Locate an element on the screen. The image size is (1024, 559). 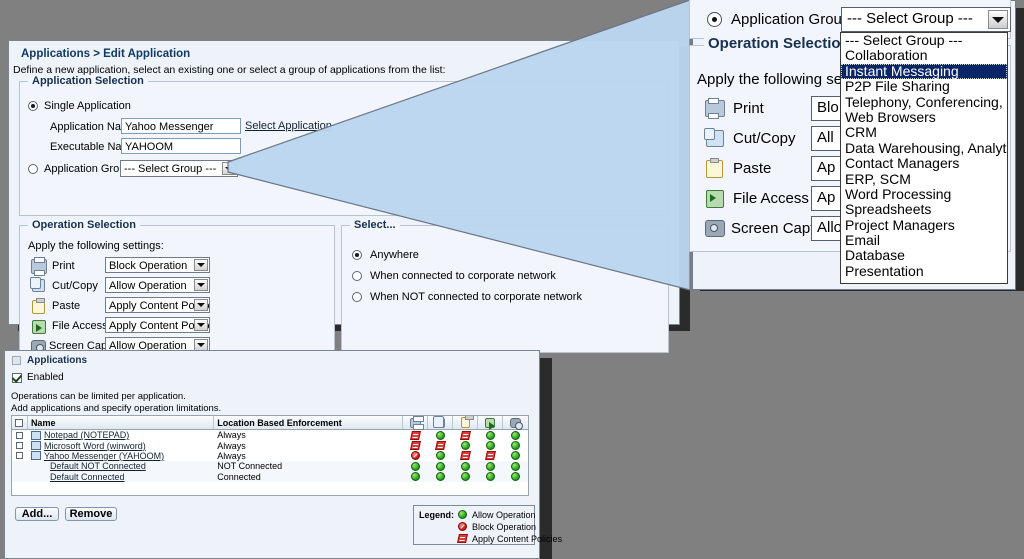
dropdown-option-selected: Instant Messaging is located at coordinates (924, 71).